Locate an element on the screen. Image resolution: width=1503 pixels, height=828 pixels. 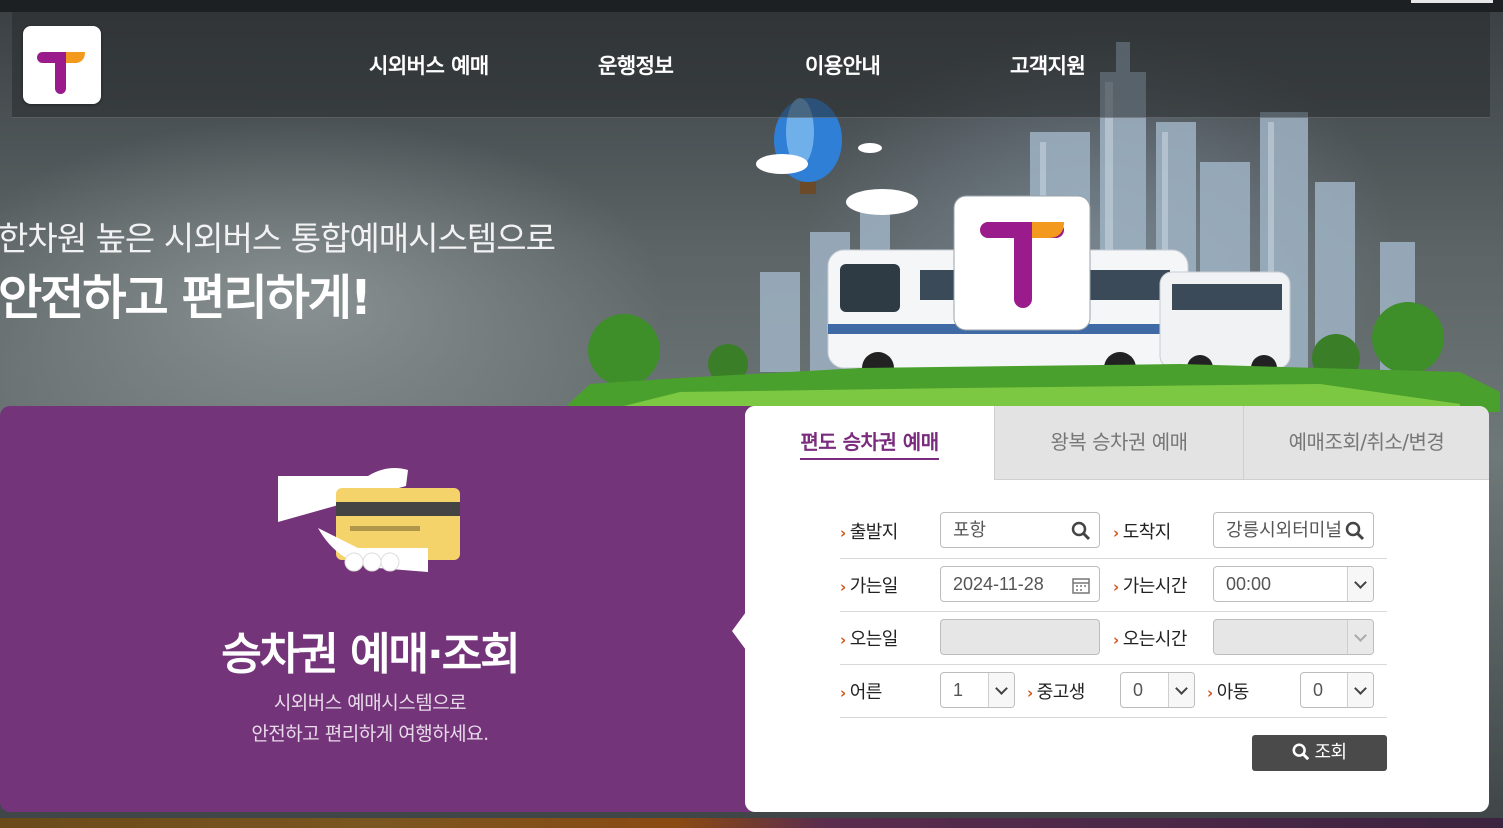
adult-label: › 어른 is located at coordinates (861, 691).